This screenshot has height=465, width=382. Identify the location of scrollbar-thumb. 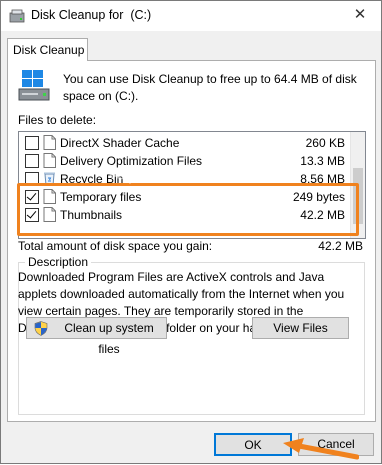
(358, 196).